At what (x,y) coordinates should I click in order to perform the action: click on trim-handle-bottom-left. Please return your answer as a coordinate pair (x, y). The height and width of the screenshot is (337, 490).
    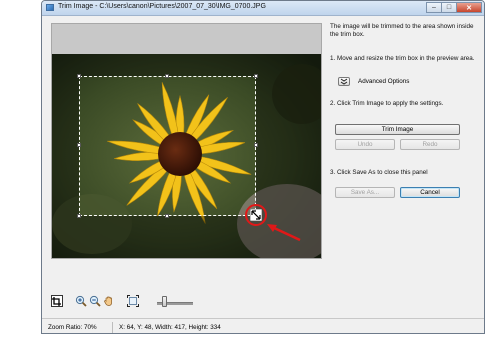
    Looking at the image, I should click on (79, 216).